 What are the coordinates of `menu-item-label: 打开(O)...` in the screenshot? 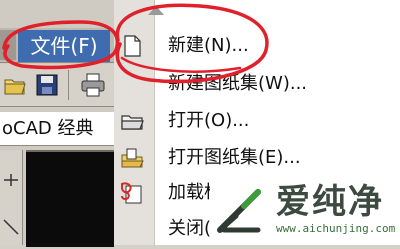 It's located at (209, 120).